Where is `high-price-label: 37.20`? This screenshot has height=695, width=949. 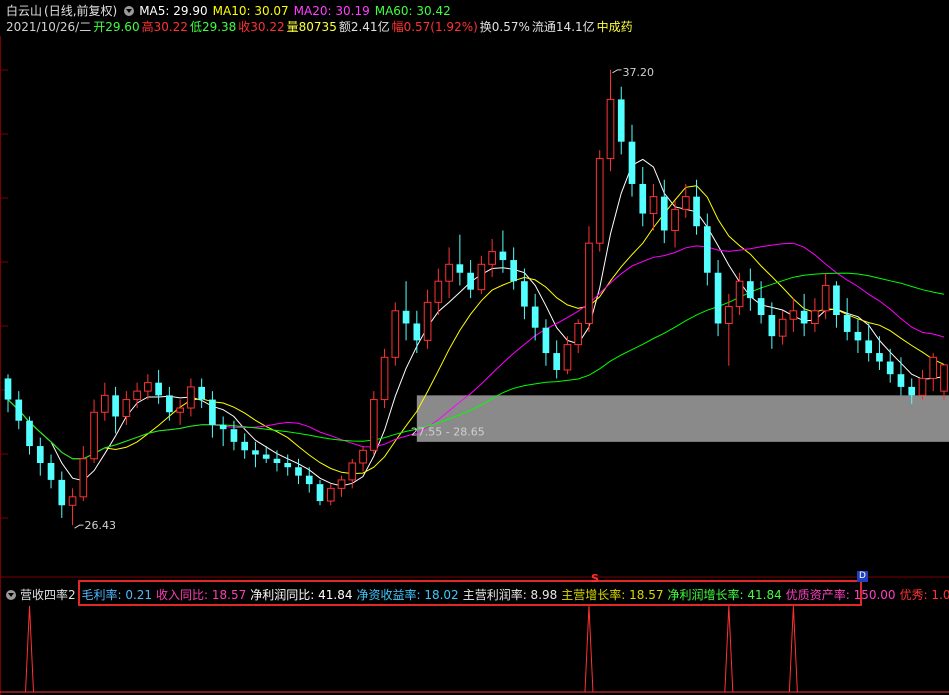
high-price-label: 37.20 is located at coordinates (638, 72).